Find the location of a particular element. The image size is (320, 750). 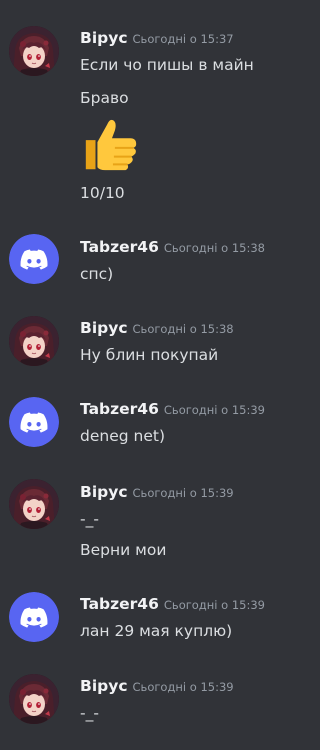

message-header: Вірус Сьогодні о 15:38 is located at coordinates (157, 328).